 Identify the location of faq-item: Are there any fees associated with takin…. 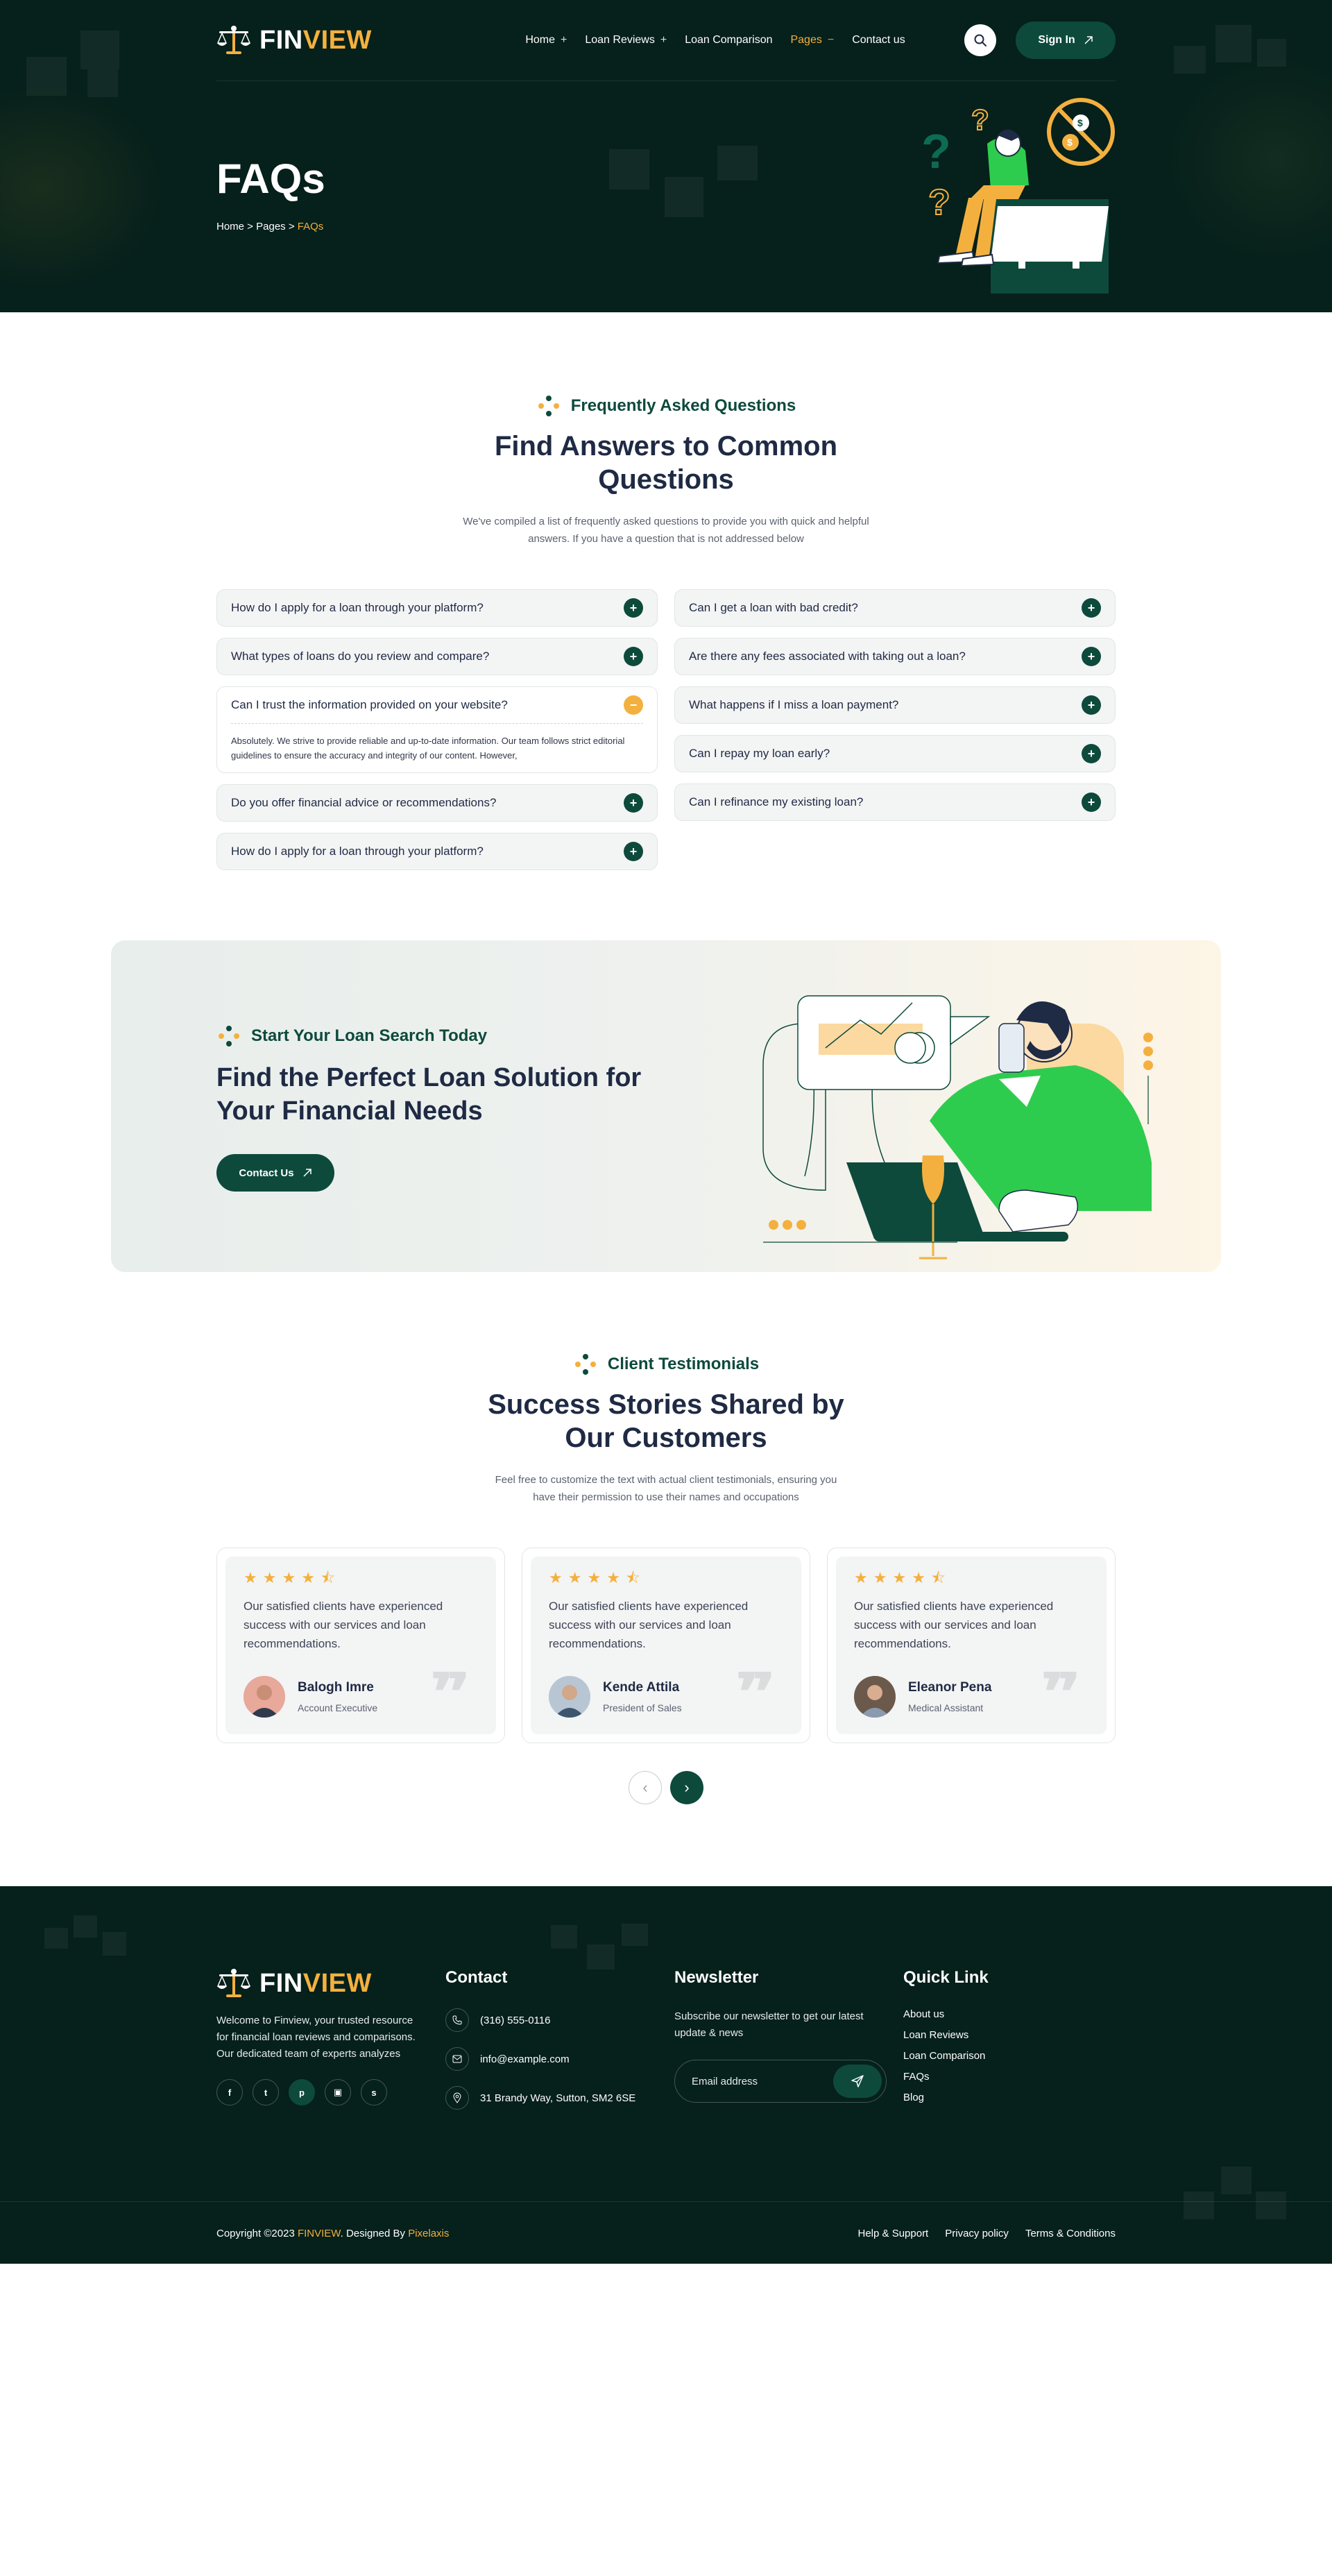
(895, 656).